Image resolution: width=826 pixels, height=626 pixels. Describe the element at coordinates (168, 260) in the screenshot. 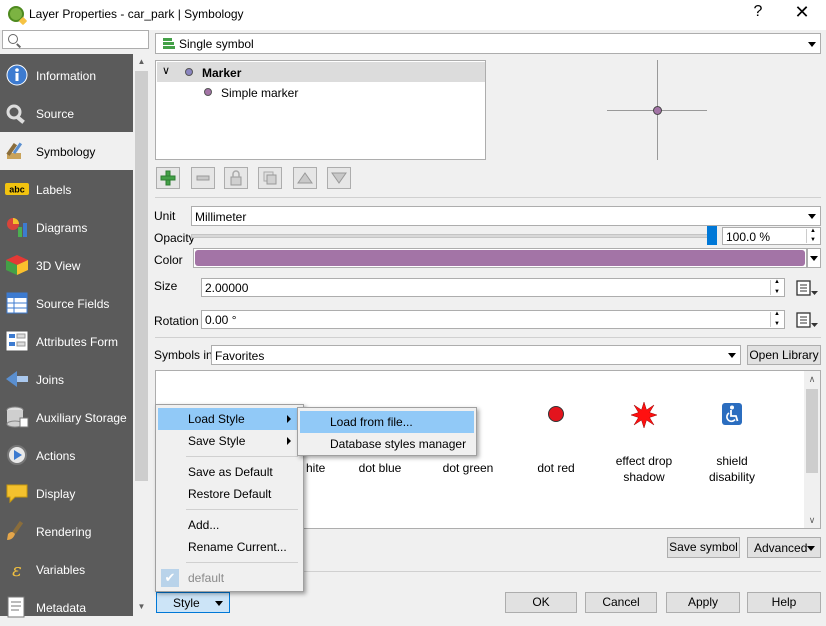

I see `color-label: Color` at that location.